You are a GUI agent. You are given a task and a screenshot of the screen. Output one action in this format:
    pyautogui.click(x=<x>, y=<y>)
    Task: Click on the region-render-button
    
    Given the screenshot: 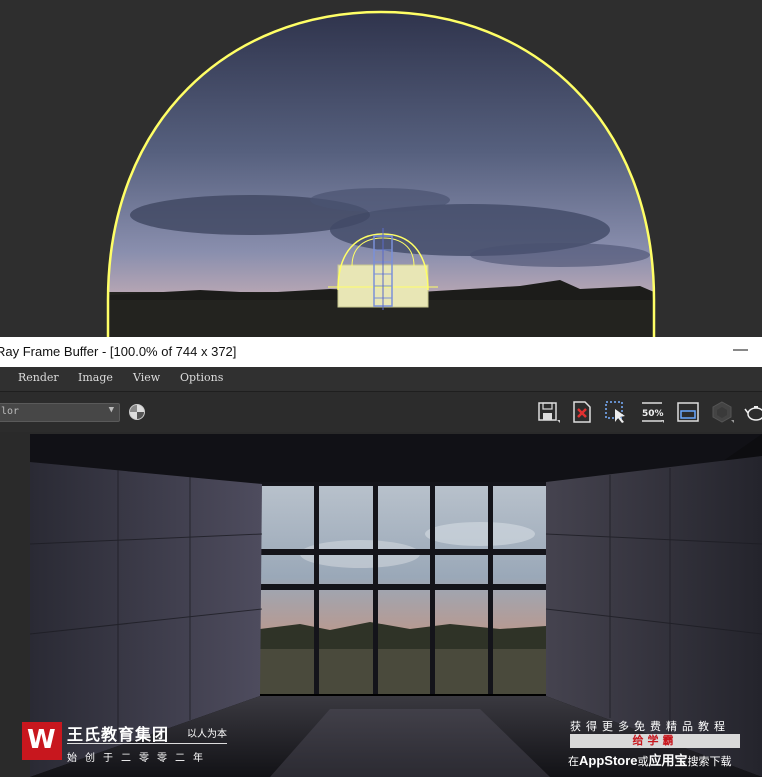 What is the action you would take?
    pyautogui.click(x=616, y=412)
    